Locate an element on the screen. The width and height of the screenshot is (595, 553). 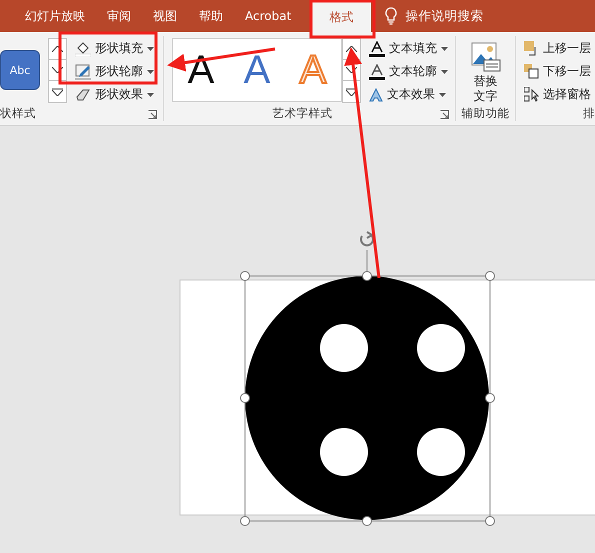
text-format-button: 文本轮廓 is located at coordinates (408, 71).